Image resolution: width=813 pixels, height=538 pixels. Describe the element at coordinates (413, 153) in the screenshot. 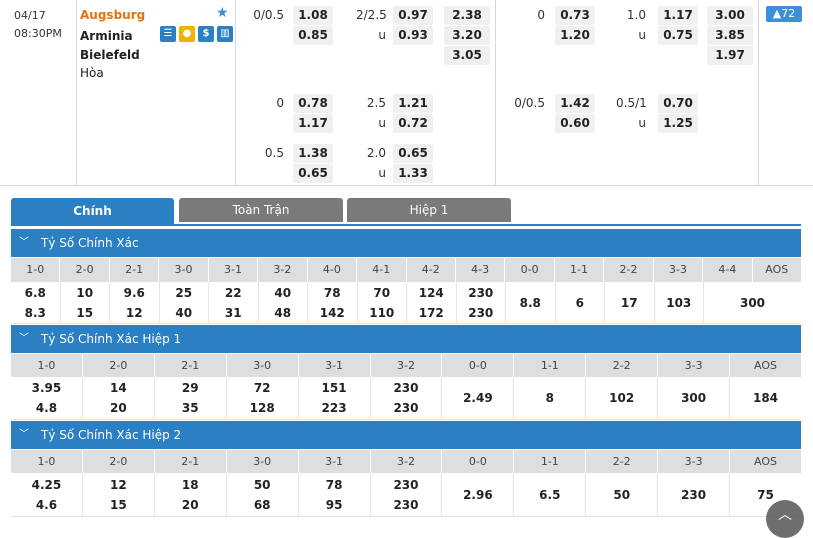

I see `ft-ou-over: 0.65` at that location.